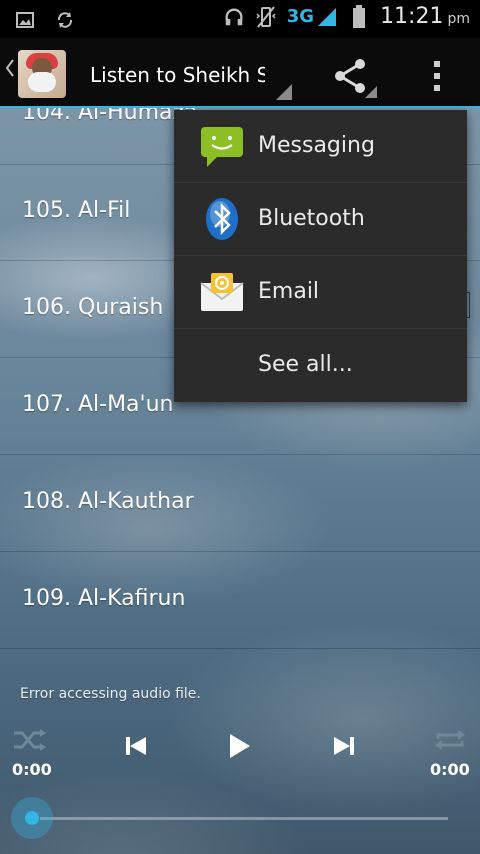  I want to click on headphones-icon, so click(234, 17).